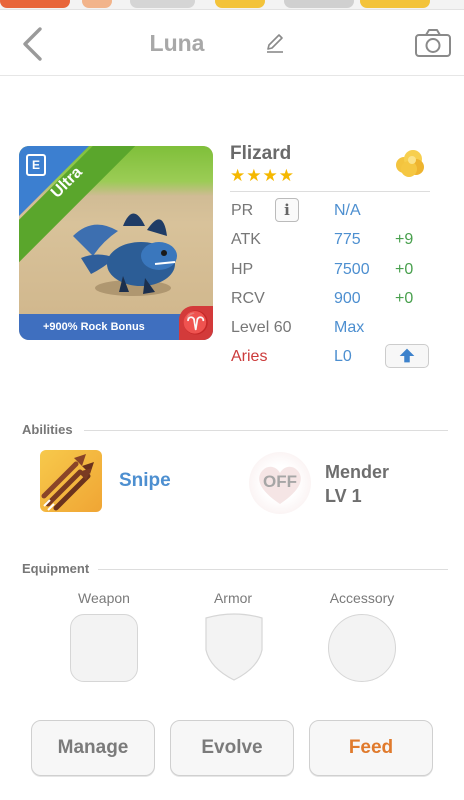  I want to click on lightning-meter, so click(240, 4).